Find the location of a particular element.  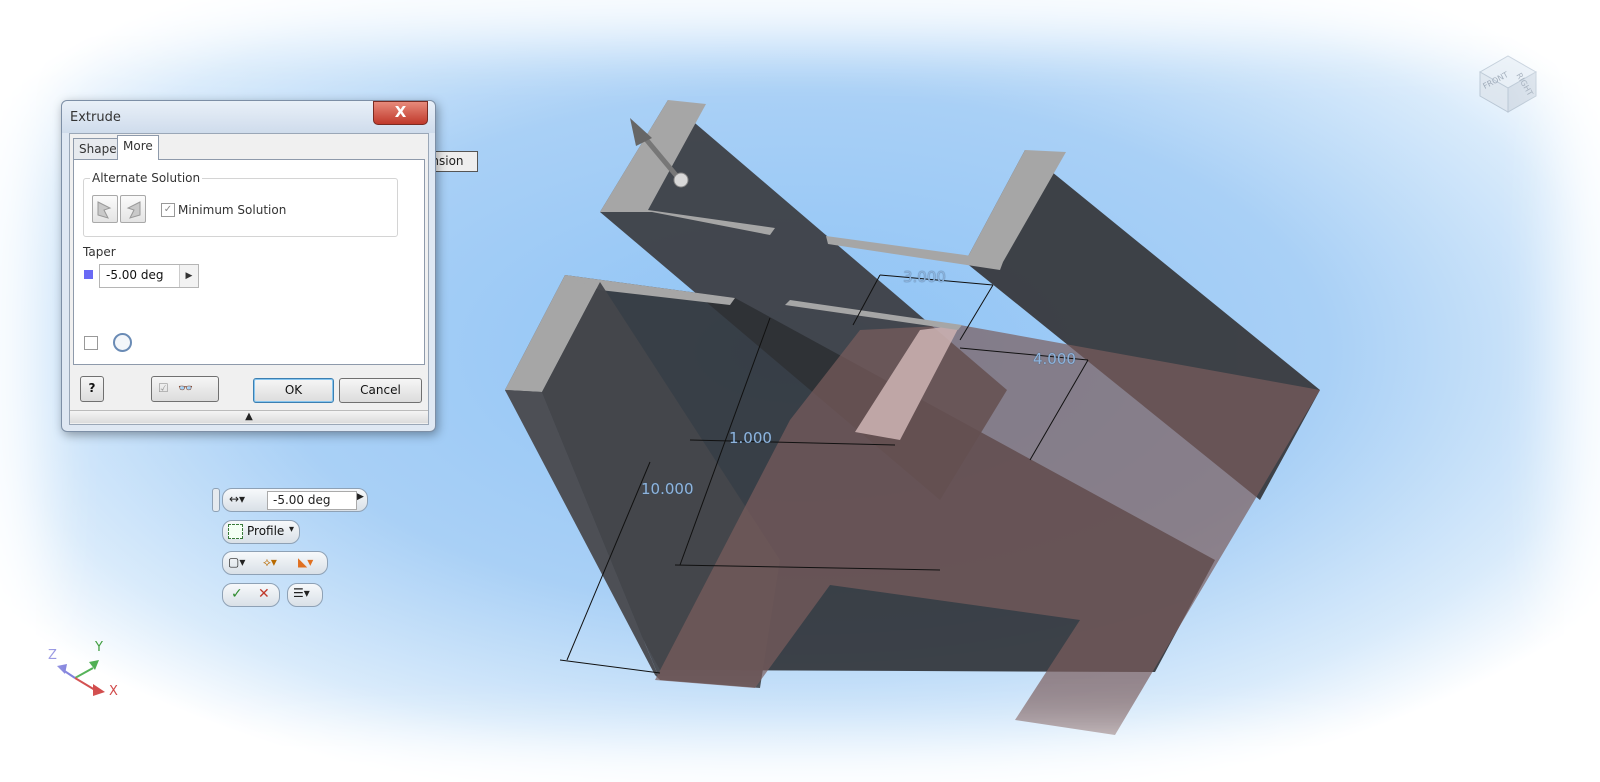

tab-shape: Shape is located at coordinates (98, 149).